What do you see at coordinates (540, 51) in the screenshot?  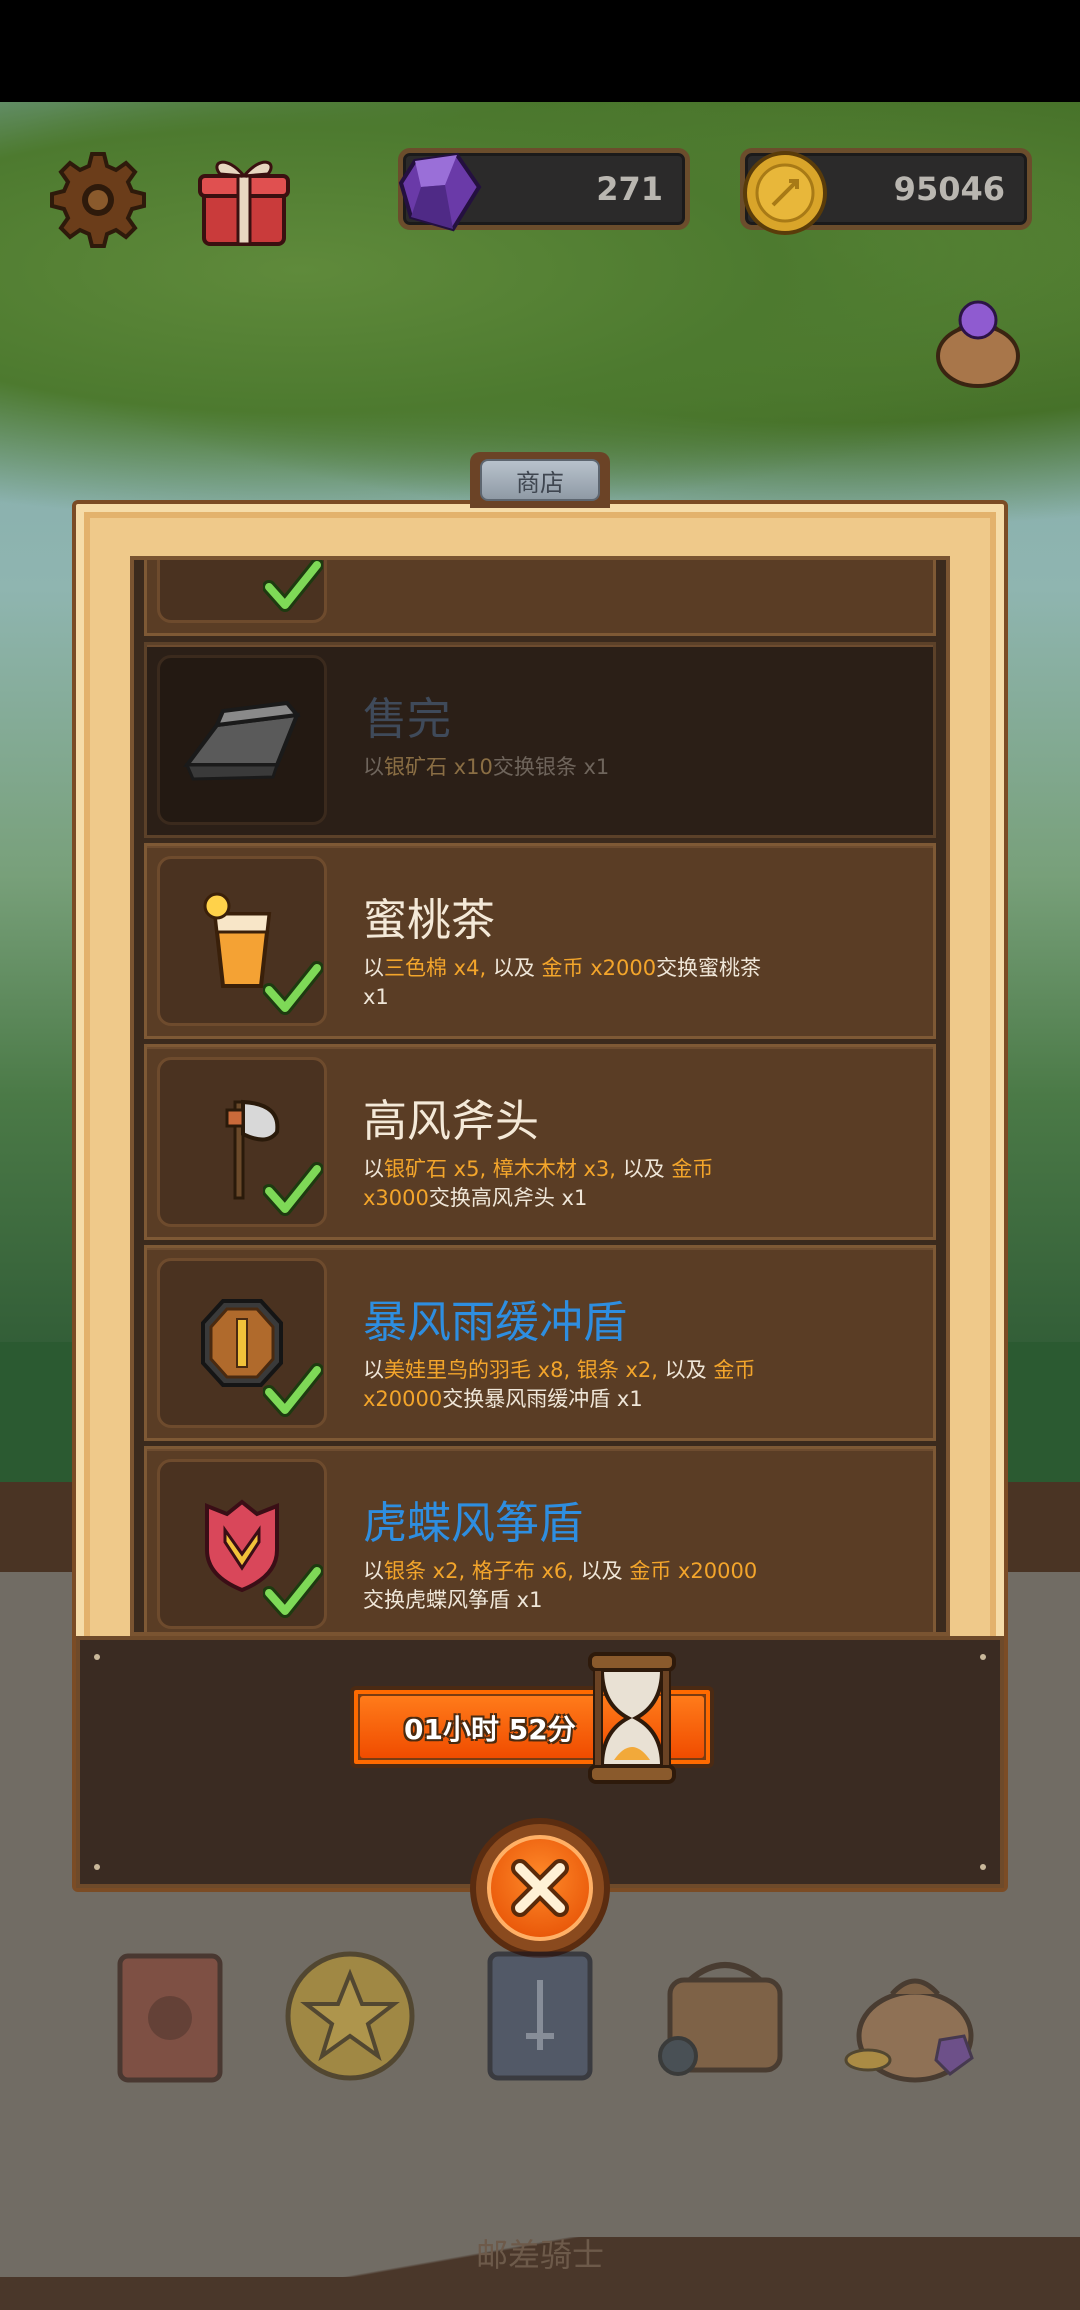 I see `status-bar` at bounding box center [540, 51].